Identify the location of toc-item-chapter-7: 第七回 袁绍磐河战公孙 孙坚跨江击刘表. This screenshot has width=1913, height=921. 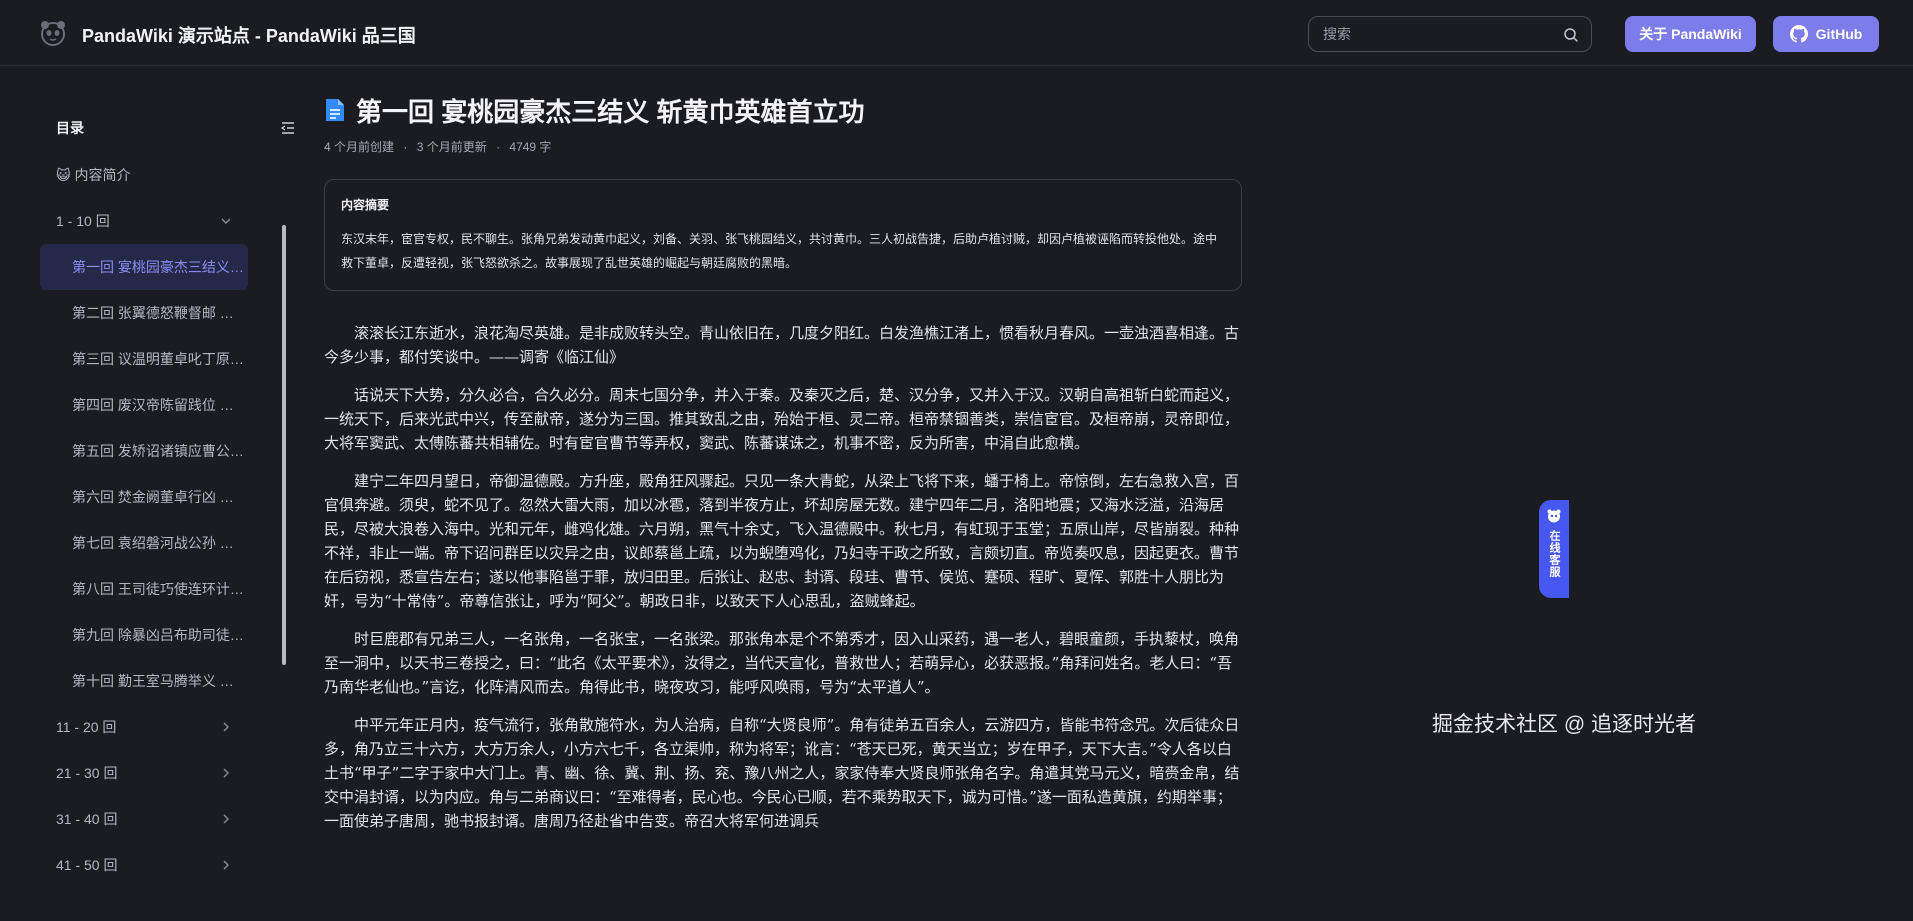
(168, 543).